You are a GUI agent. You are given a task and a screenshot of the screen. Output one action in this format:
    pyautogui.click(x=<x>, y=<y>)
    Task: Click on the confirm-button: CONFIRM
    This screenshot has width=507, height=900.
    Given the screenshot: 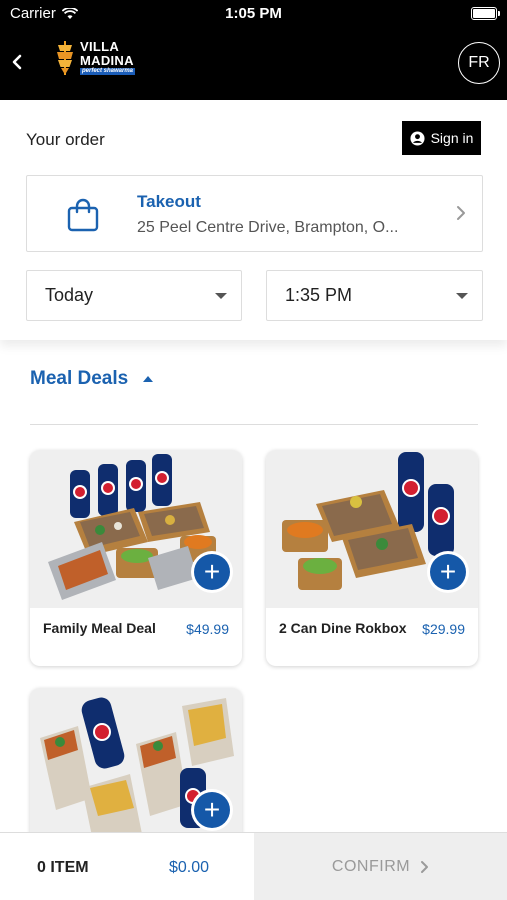 What is the action you would take?
    pyautogui.click(x=380, y=866)
    